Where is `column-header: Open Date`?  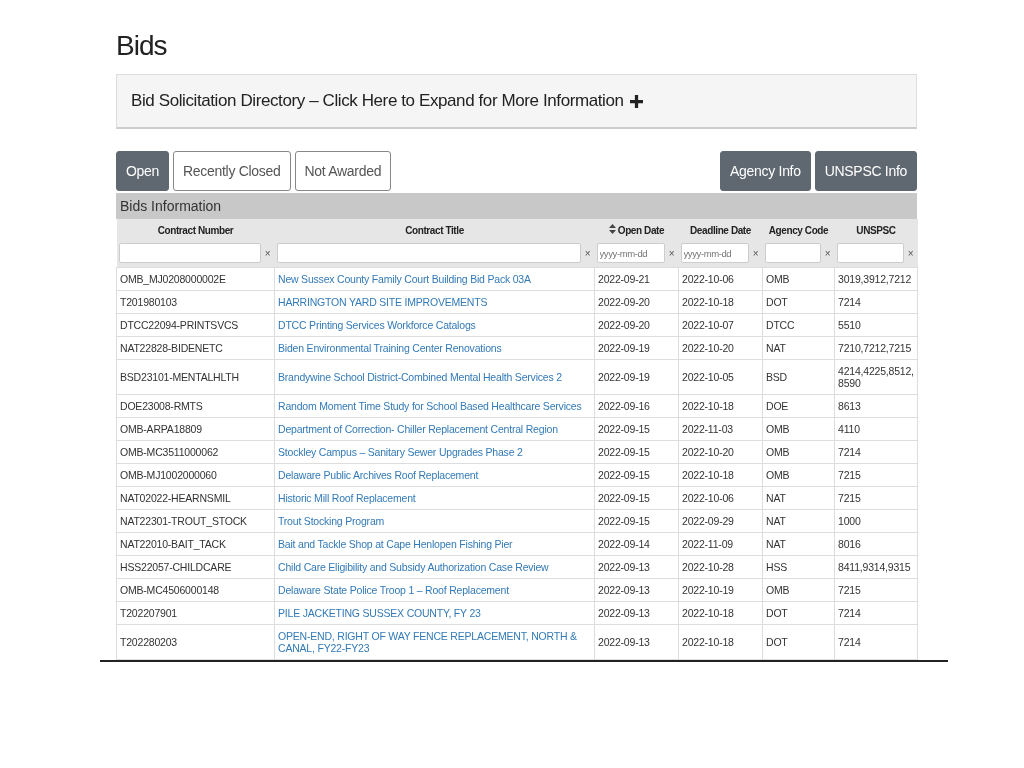 column-header: Open Date is located at coordinates (636, 230).